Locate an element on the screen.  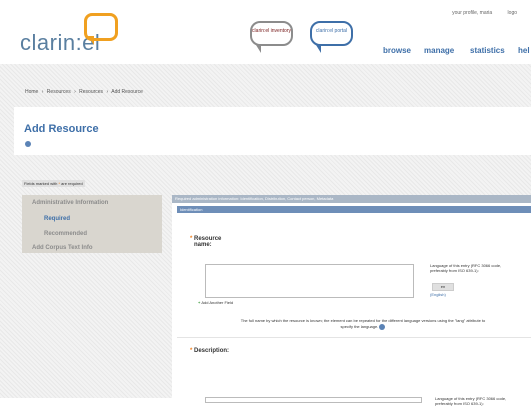
breadcrumb-home: Home is located at coordinates (31, 92).